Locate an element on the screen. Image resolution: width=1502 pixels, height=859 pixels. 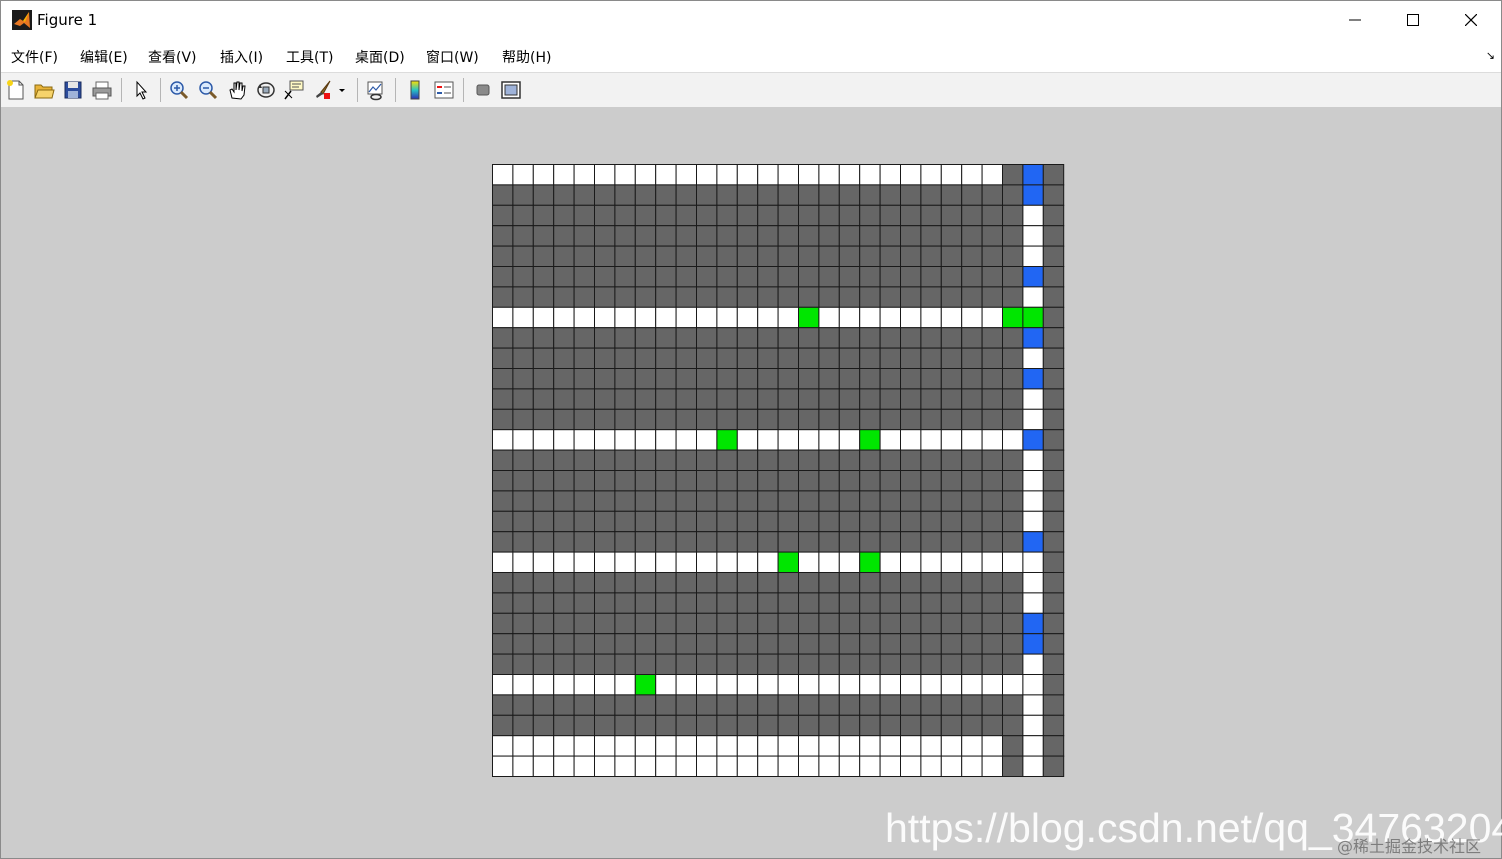
dock-arrow-icon: ↘ is located at coordinates (1490, 55).